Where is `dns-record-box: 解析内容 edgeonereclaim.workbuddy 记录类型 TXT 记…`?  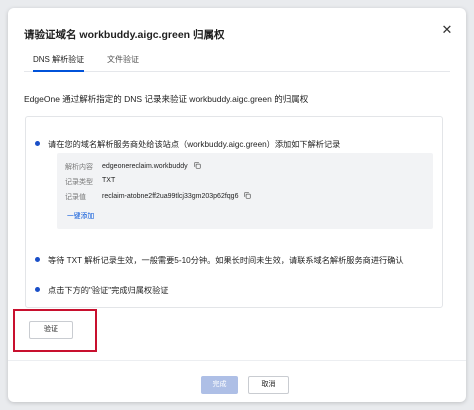 dns-record-box: 解析内容 edgeonereclaim.workbuddy 记录类型 TXT 记… is located at coordinates (245, 191).